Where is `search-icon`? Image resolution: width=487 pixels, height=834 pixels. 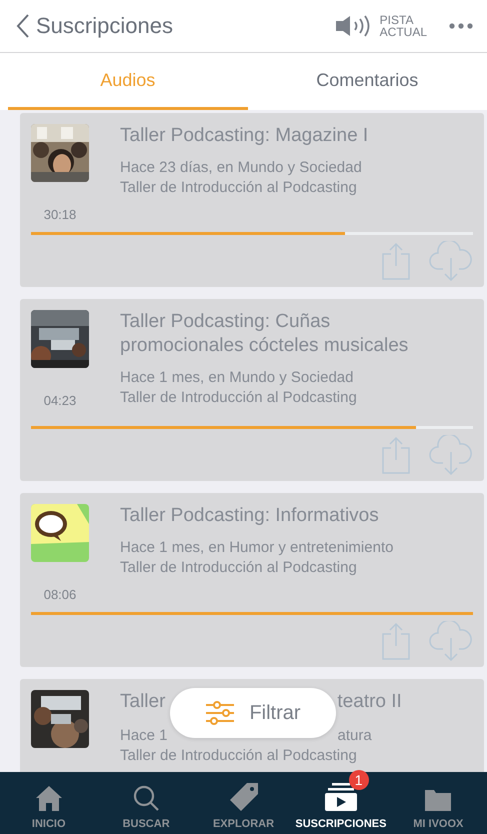
search-icon is located at coordinates (146, 798).